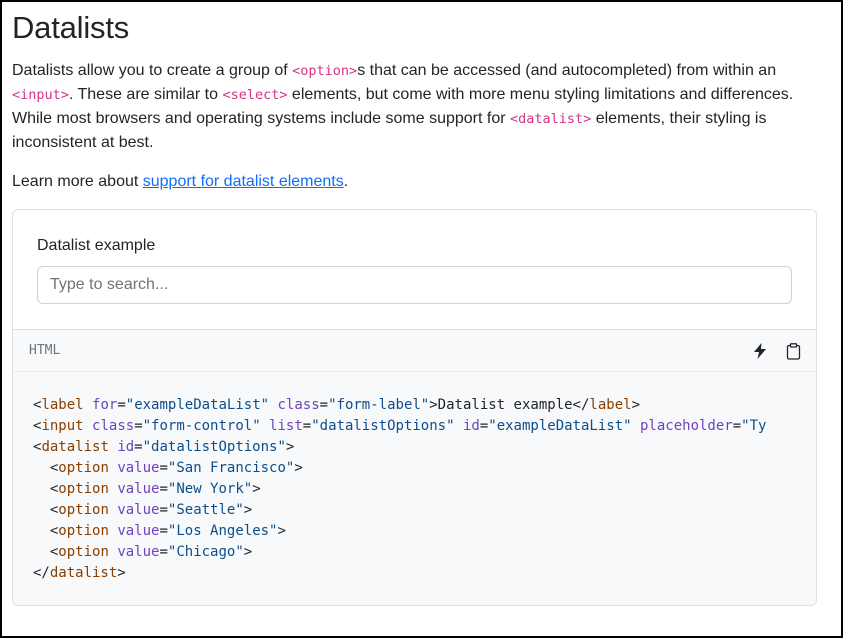 The image size is (843, 638). Describe the element at coordinates (152, 70) in the screenshot. I see `intro-text: Datalists allow you to create a group of` at that location.